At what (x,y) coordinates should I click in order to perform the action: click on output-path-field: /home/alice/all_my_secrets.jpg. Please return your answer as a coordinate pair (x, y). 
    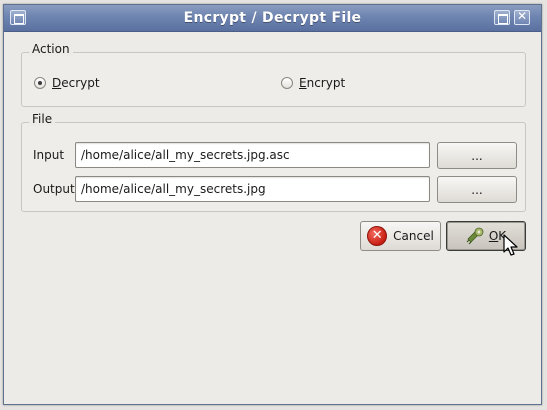
    Looking at the image, I should click on (252, 189).